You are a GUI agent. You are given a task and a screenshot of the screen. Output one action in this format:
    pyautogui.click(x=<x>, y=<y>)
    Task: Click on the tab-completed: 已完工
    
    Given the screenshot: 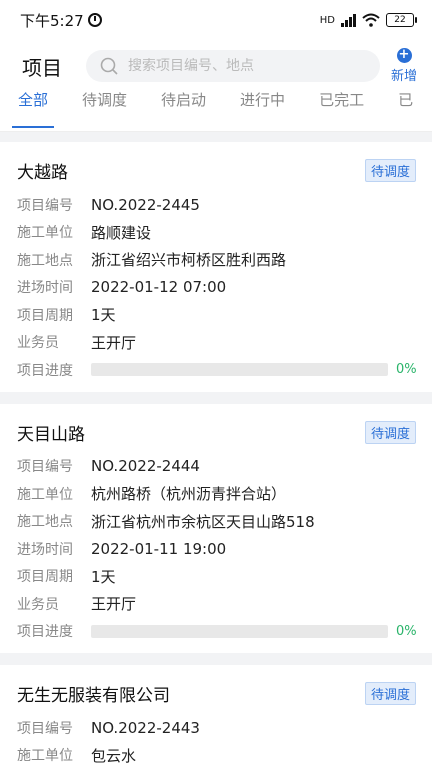 What is the action you would take?
    pyautogui.click(x=341, y=111)
    